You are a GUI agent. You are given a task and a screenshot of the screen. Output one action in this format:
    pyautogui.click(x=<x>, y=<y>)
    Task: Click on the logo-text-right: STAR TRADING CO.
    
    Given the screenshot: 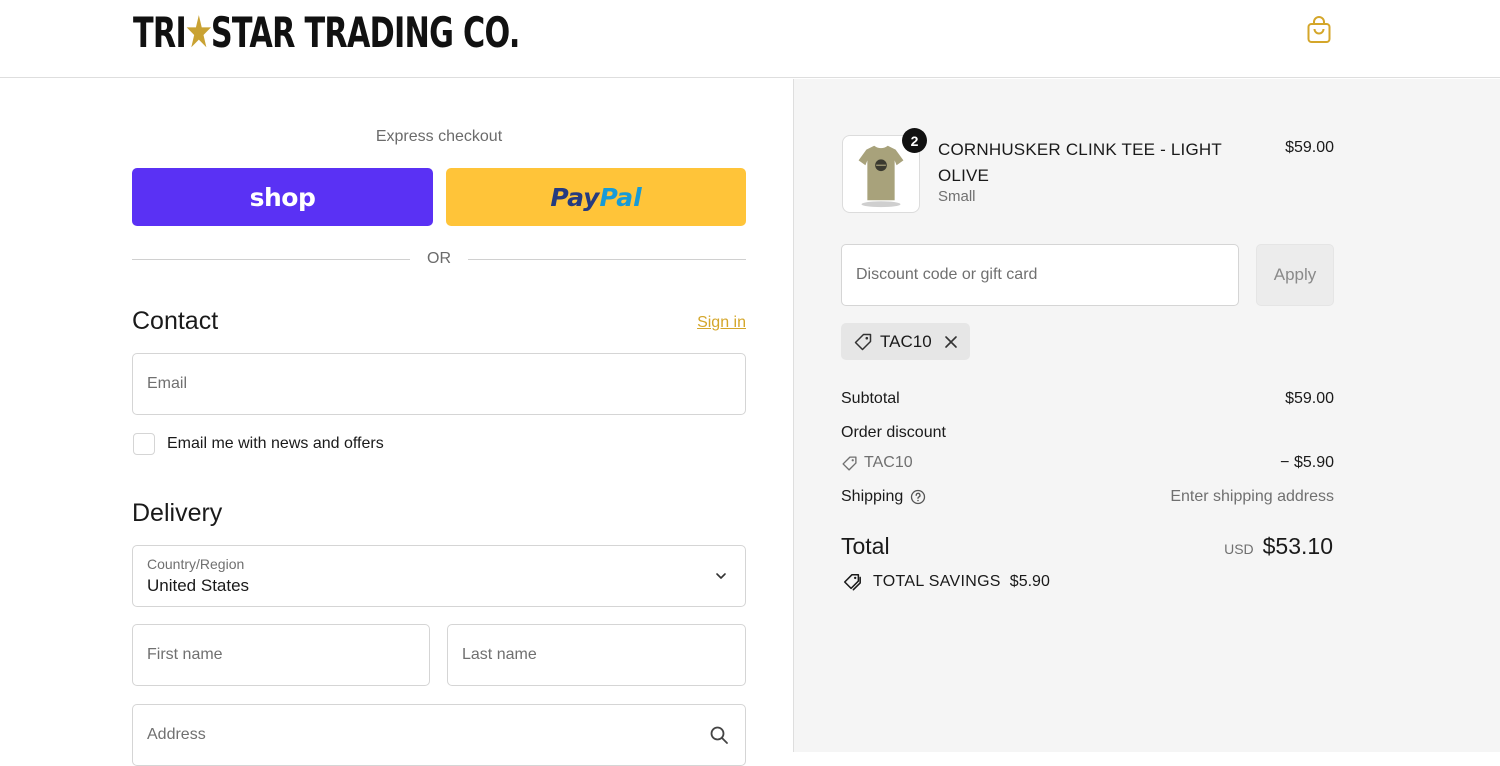 What is the action you would take?
    pyautogui.click(x=365, y=32)
    